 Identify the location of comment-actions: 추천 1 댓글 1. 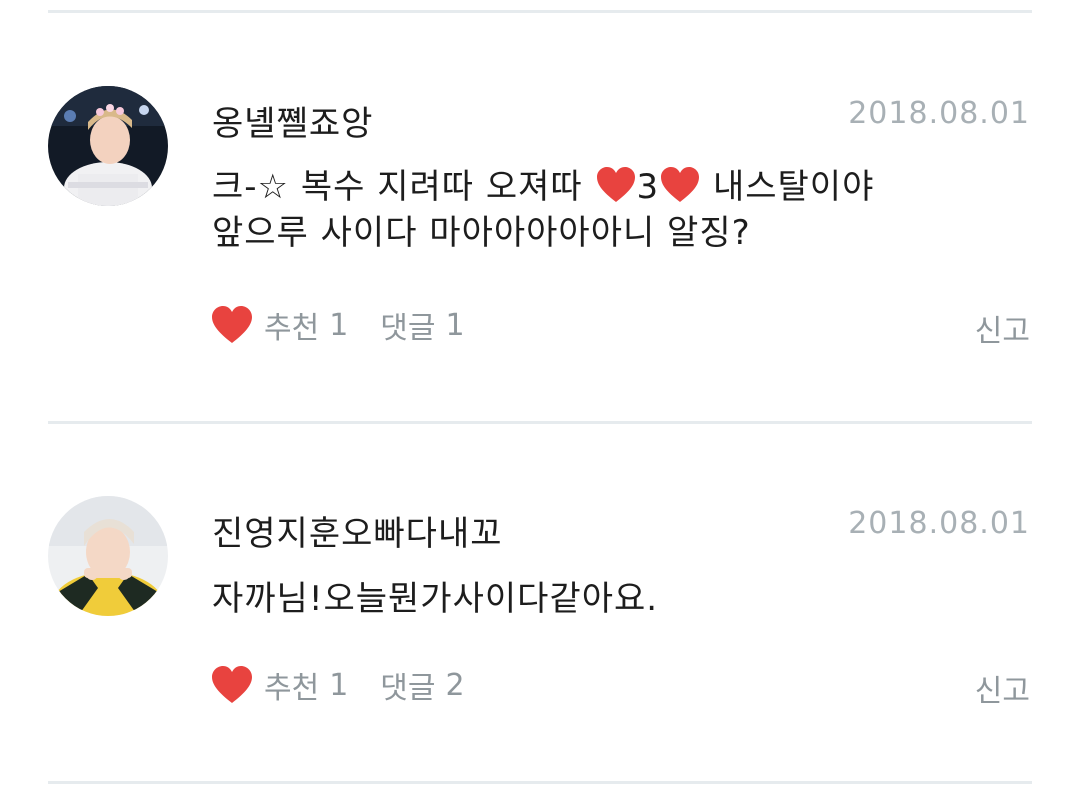
(337, 325).